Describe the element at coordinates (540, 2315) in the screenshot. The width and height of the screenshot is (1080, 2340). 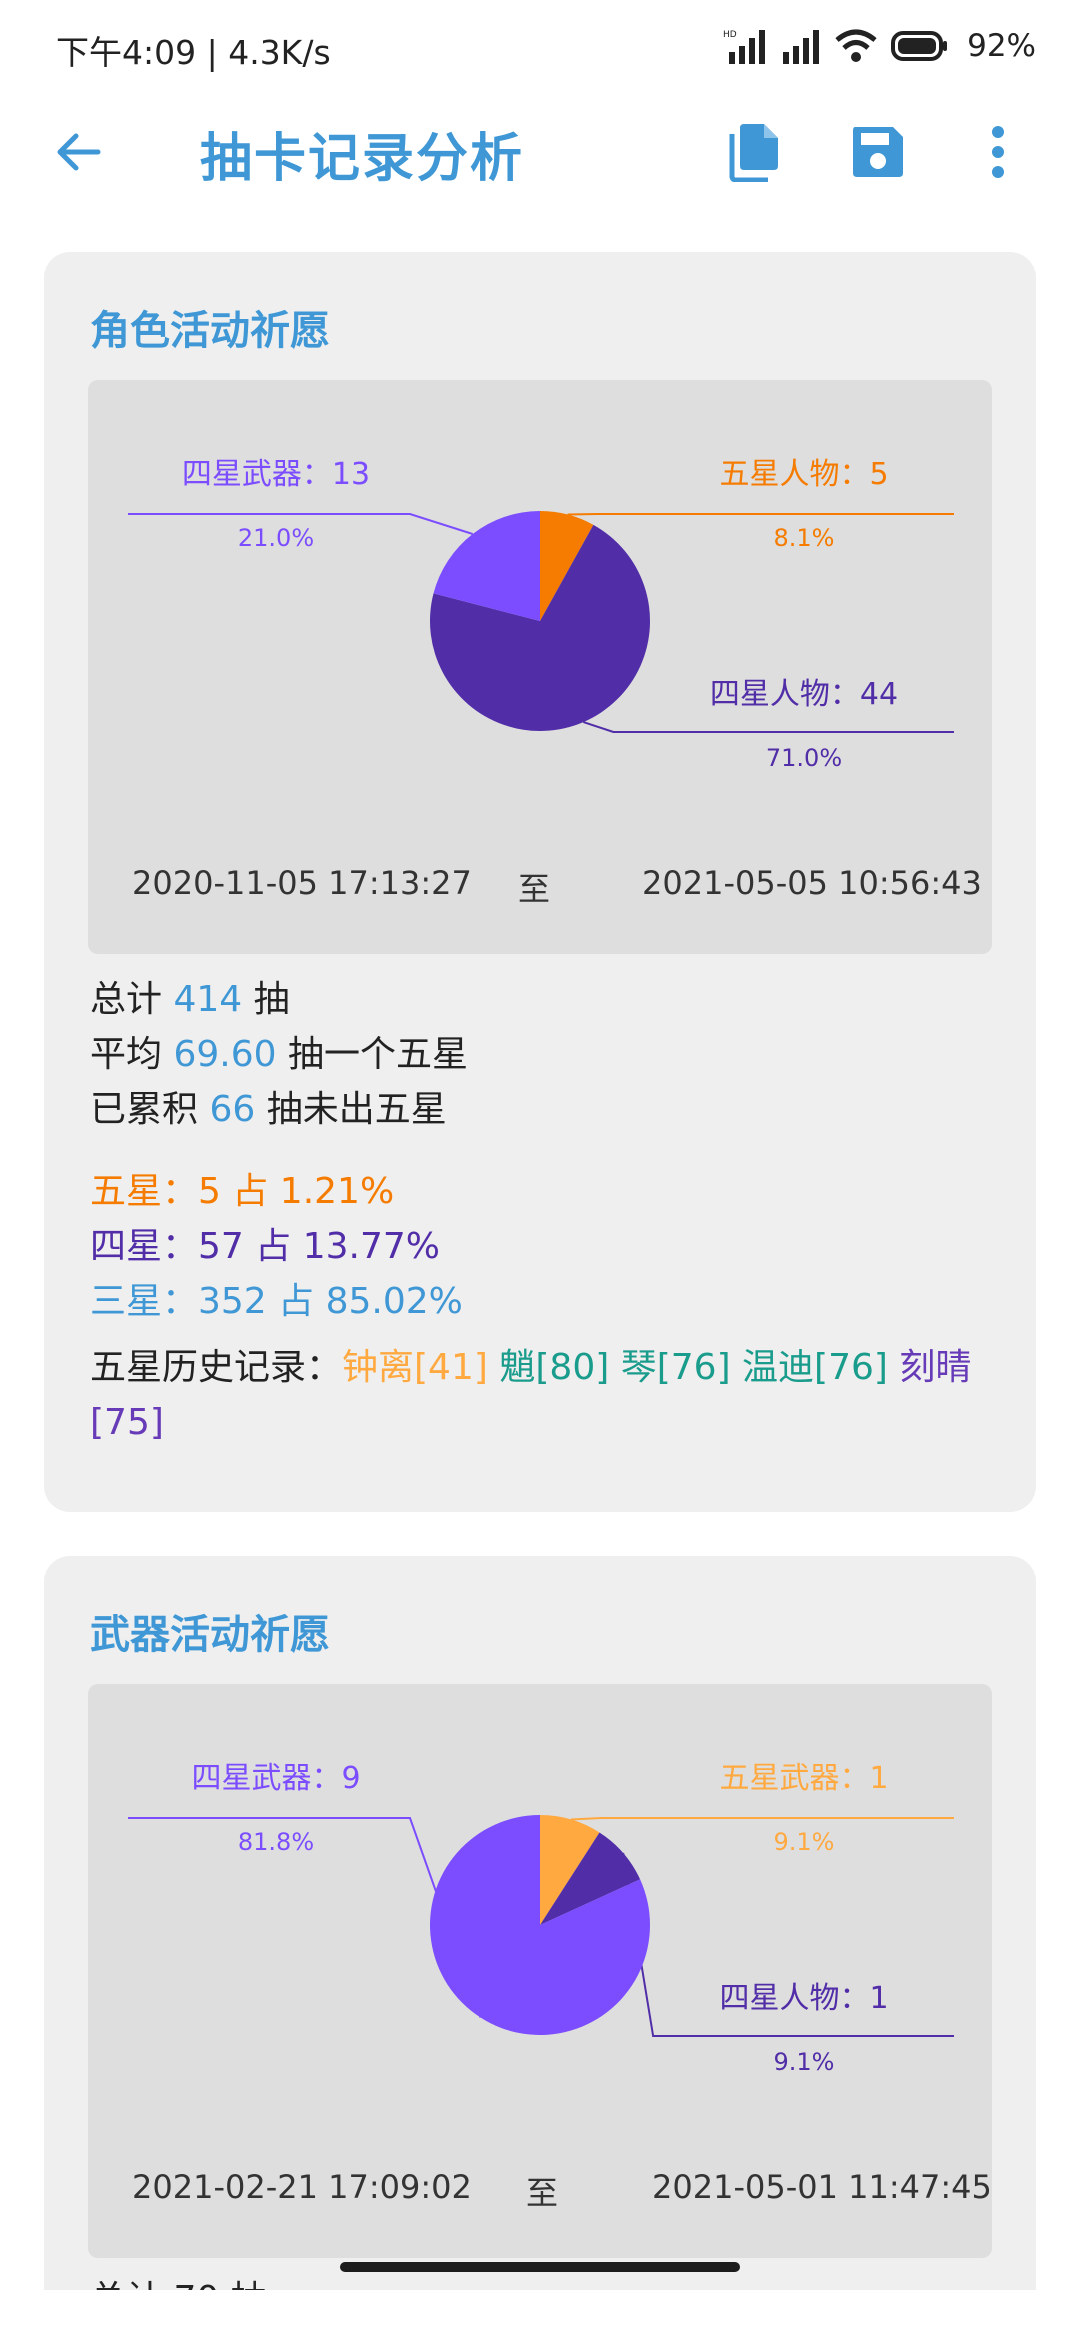
I see `bottom-safe-area` at that location.